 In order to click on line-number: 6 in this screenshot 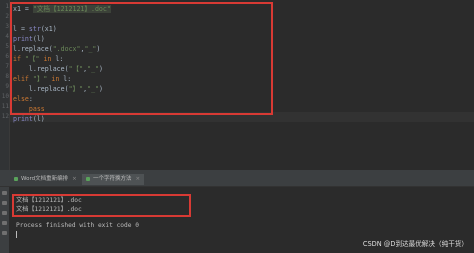, I will do `click(7, 56)`.